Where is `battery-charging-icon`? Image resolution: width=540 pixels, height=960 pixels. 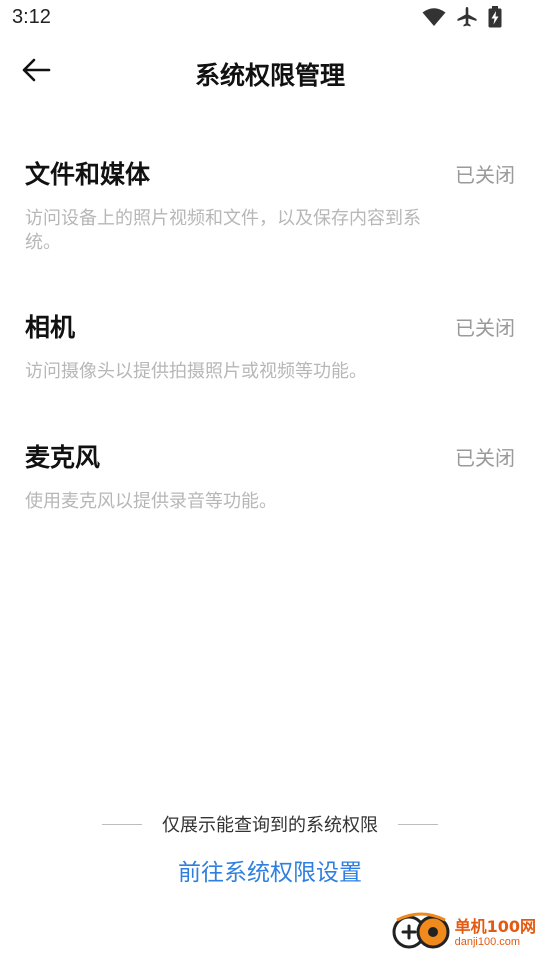
battery-charging-icon is located at coordinates (495, 17).